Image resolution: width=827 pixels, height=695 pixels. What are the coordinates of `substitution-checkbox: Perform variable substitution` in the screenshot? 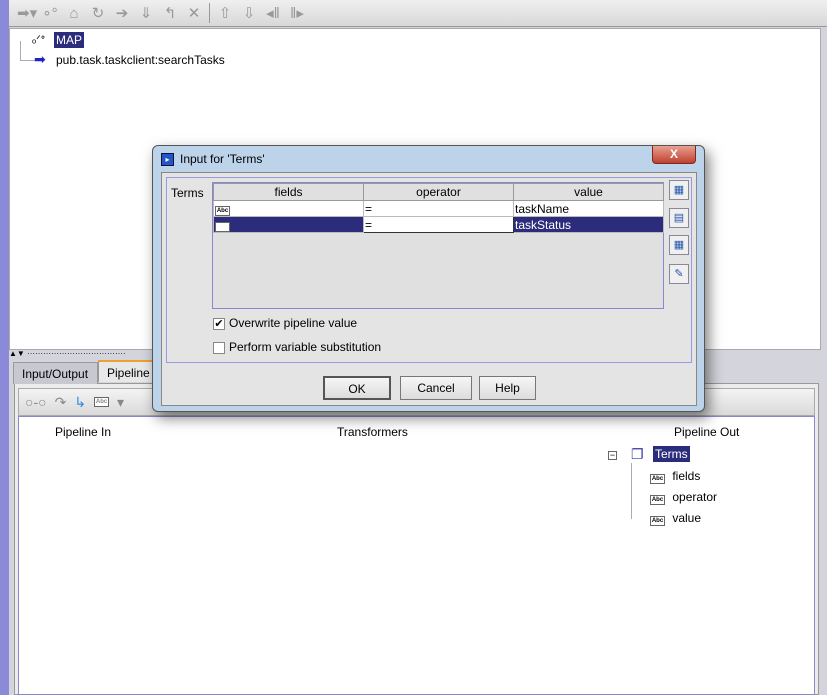 It's located at (297, 347).